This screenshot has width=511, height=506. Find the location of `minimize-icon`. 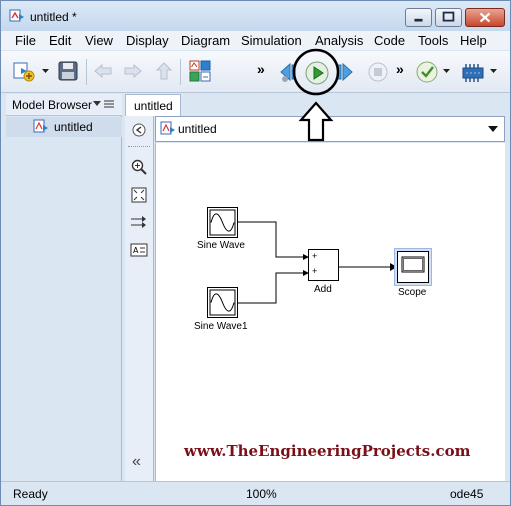

minimize-icon is located at coordinates (418, 20).